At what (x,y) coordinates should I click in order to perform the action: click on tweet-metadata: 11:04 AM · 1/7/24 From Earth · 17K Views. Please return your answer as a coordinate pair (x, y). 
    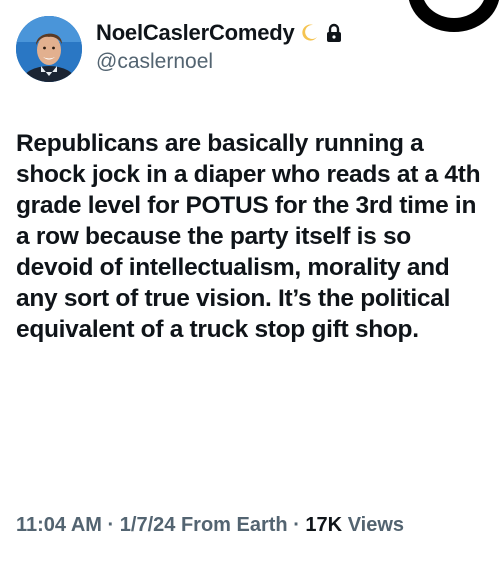
    Looking at the image, I should click on (251, 525).